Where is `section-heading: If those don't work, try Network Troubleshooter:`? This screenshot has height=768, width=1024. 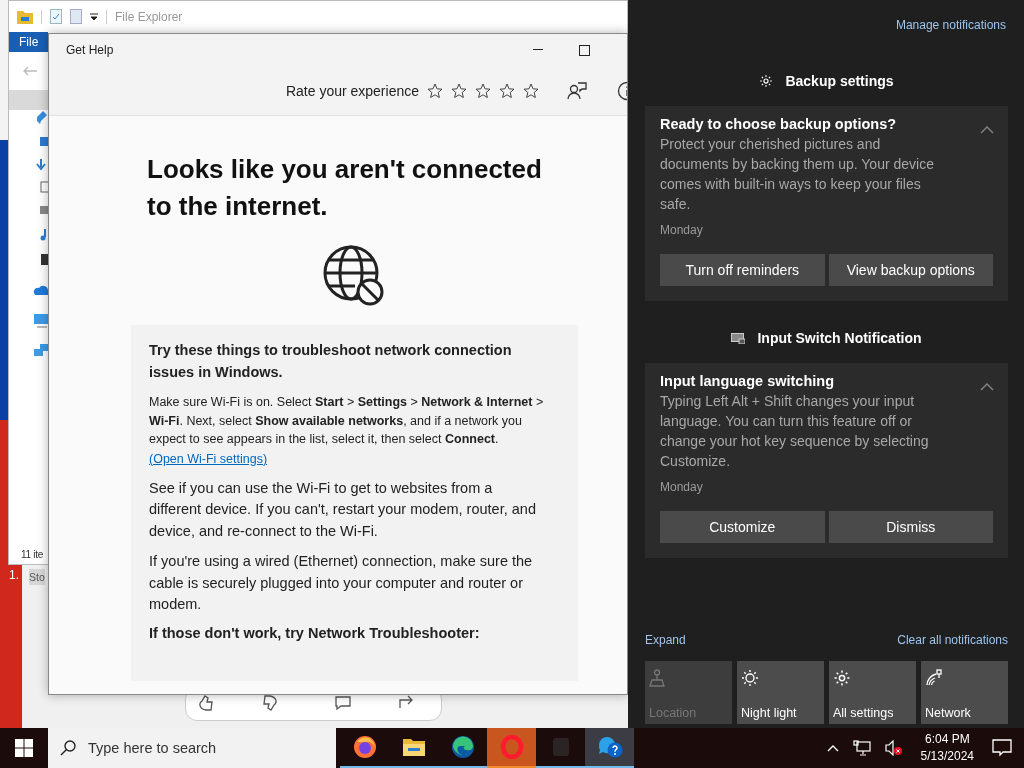 section-heading: If those don't work, try Network Troubleshooter: is located at coordinates (315, 632).